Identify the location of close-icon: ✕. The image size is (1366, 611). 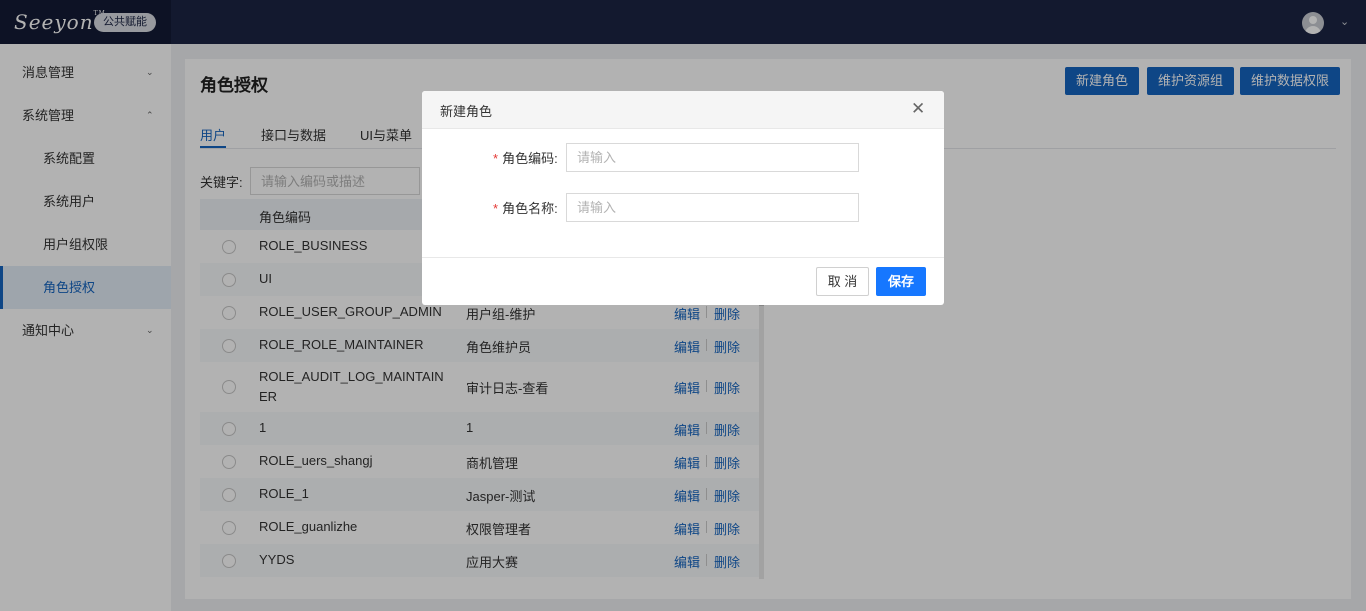
(918, 109).